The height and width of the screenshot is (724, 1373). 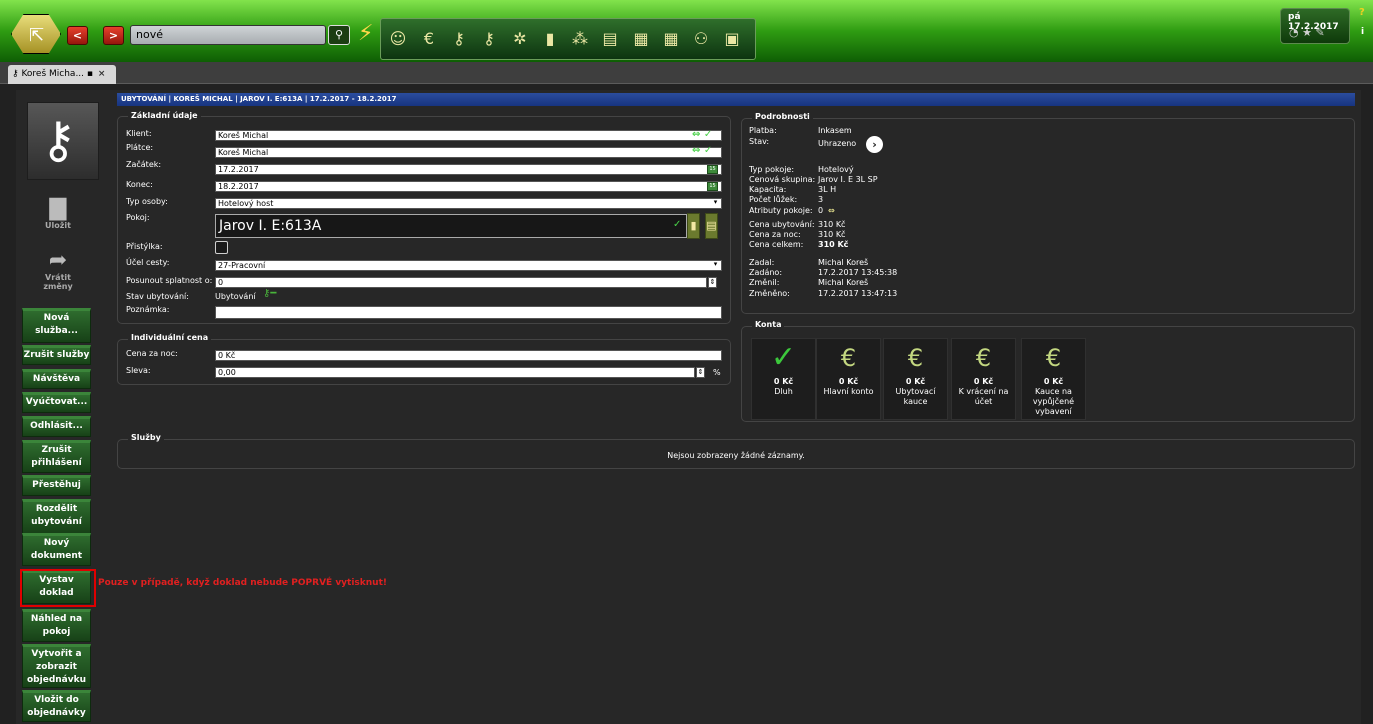 I want to click on detail-label: Zadal:, so click(x=762, y=262).